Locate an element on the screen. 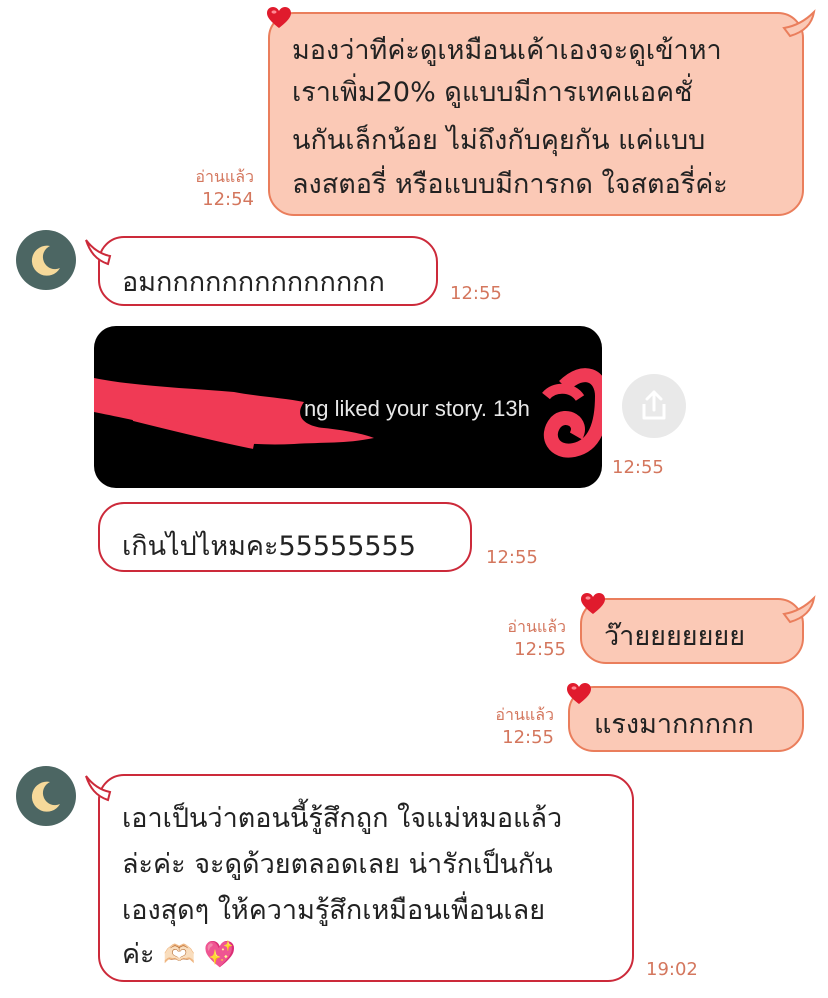  message-meta: 19:02 is located at coordinates (672, 970).